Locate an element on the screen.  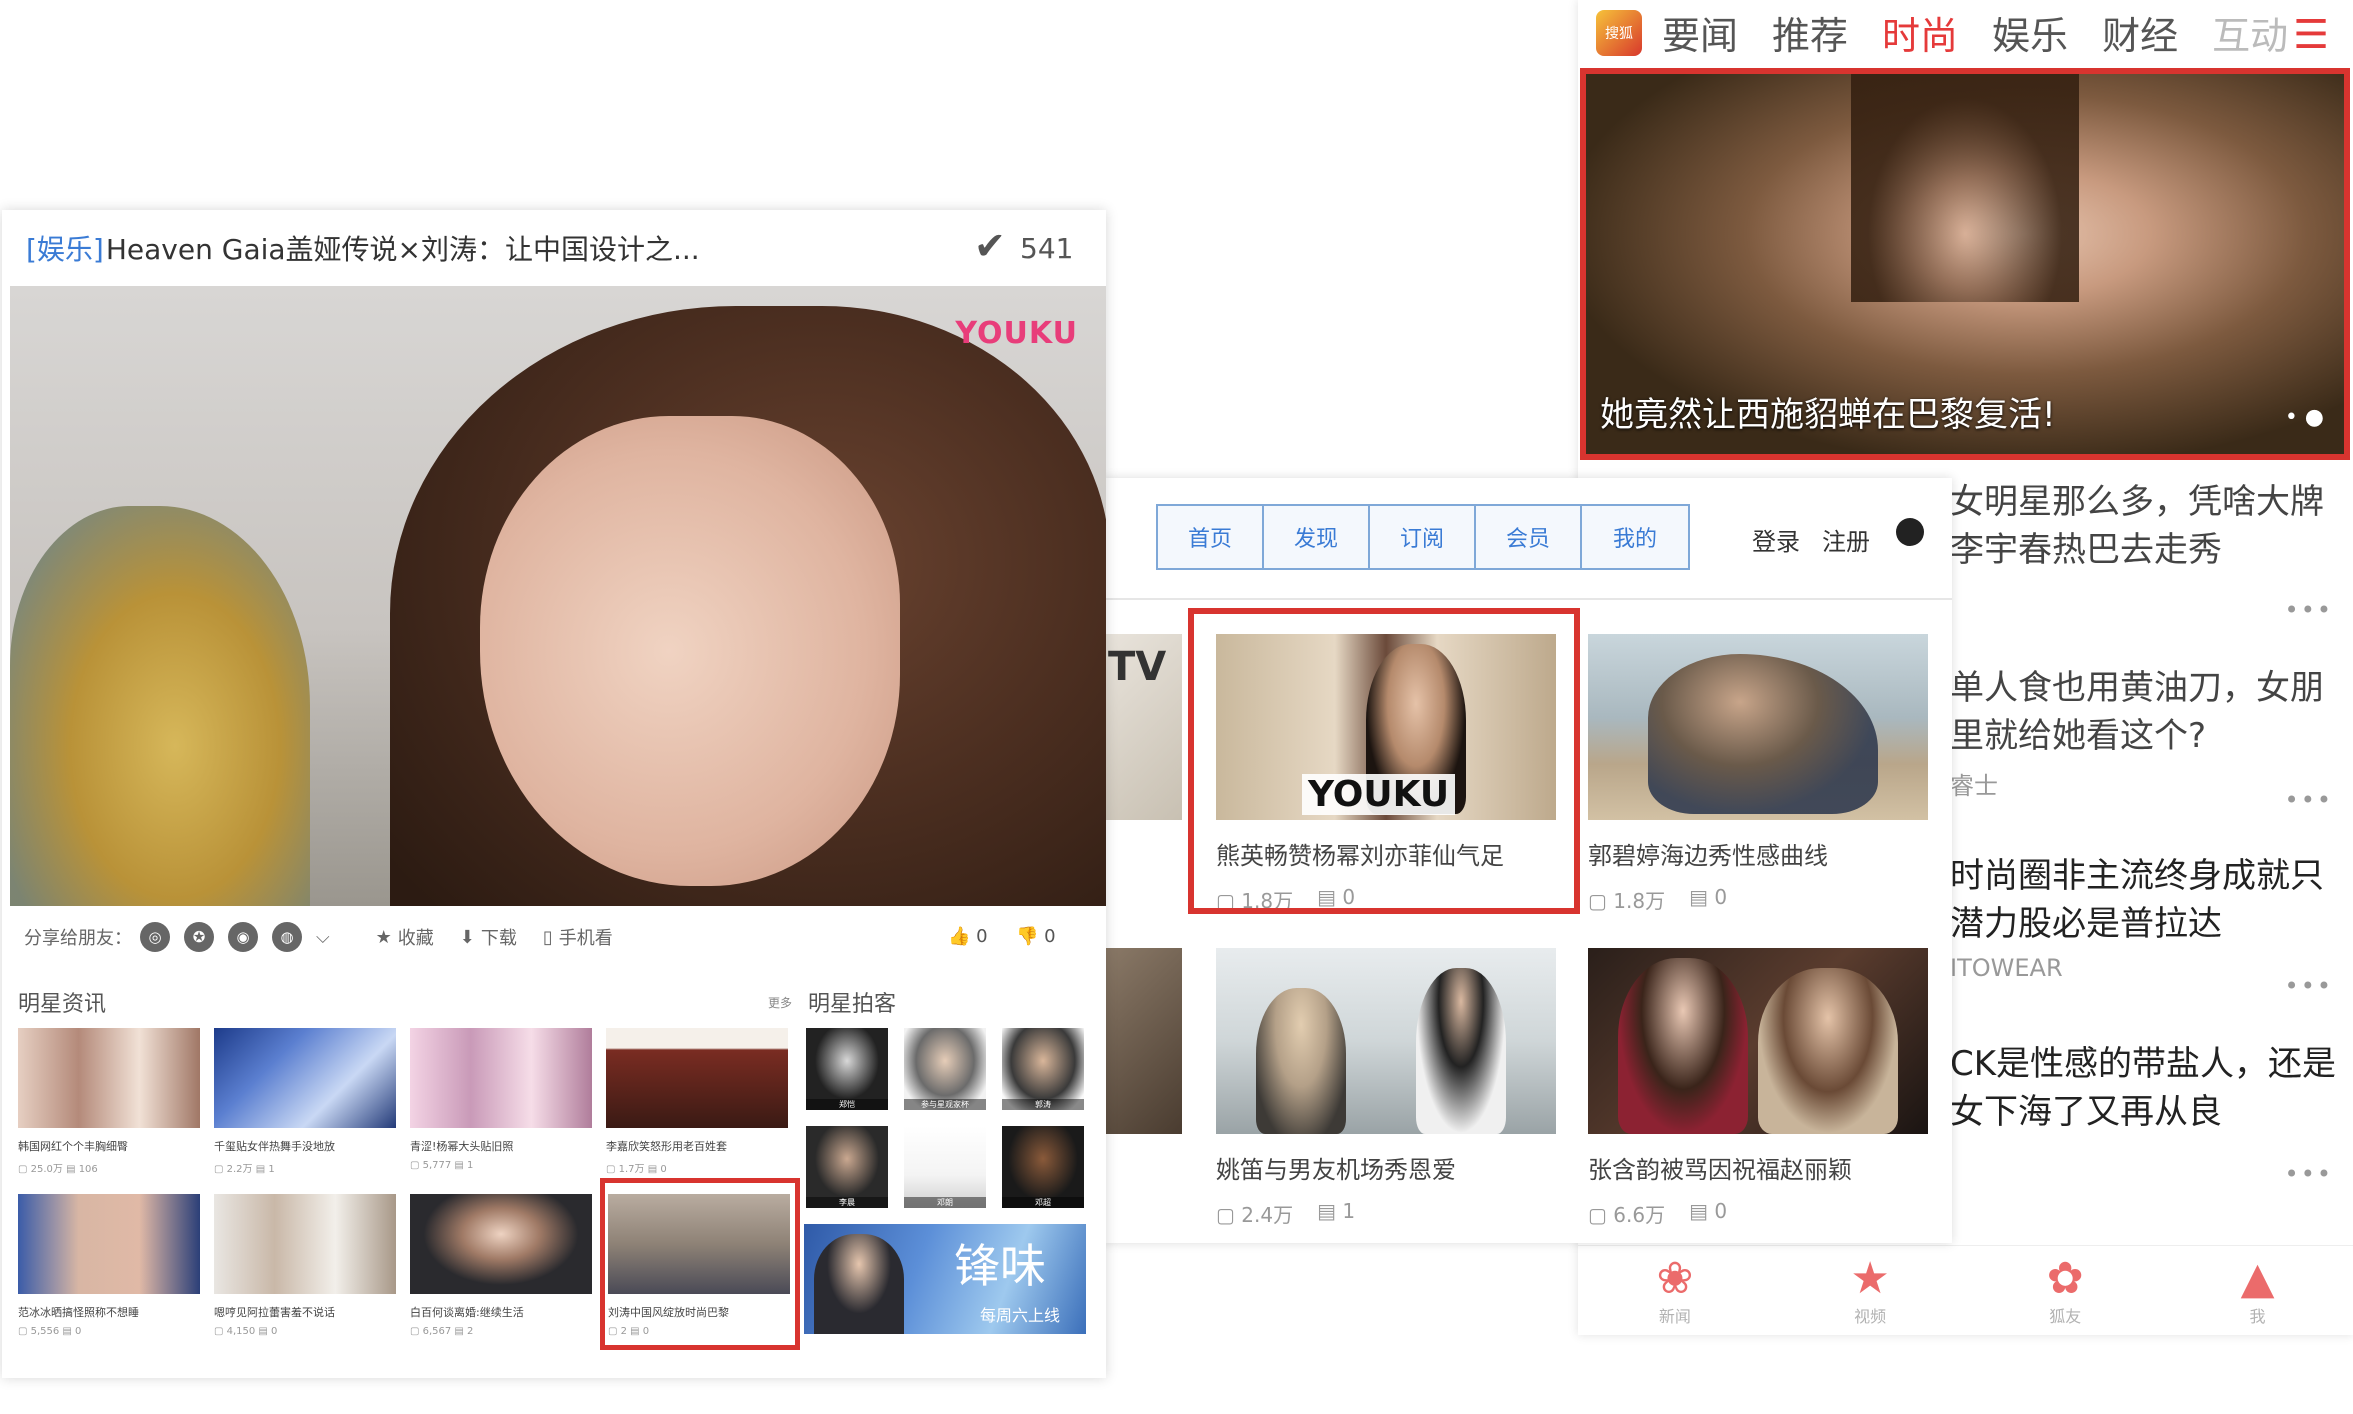
menu-icon: ☰ is located at coordinates (2311, 35).